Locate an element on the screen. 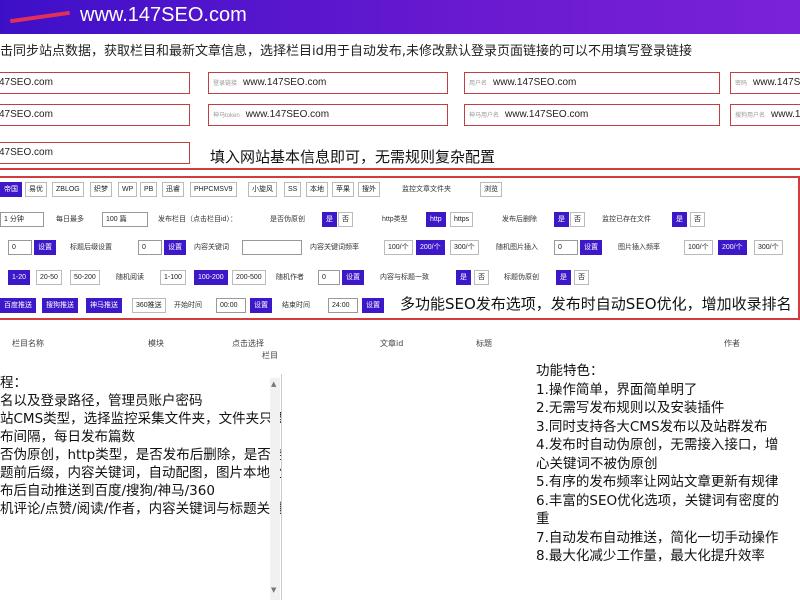 This screenshot has height=600, width=800. img-freq-300: 300/个 is located at coordinates (768, 247).